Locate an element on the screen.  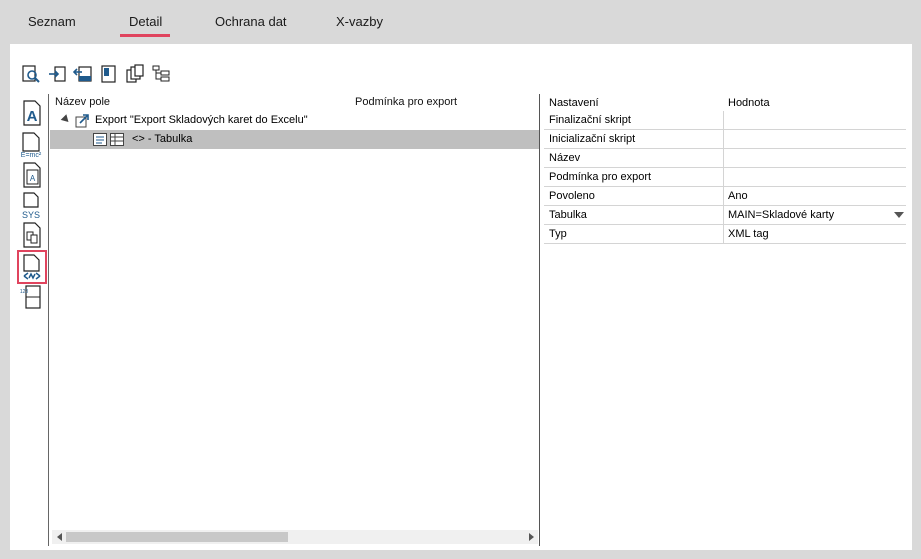
column-header-setting: Nastavení is located at coordinates (574, 103).